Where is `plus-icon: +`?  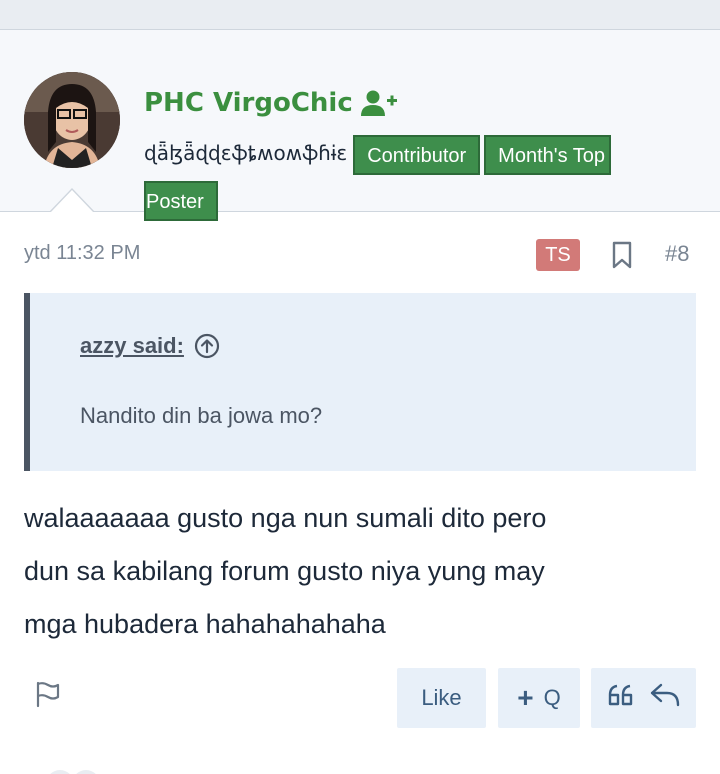
plus-icon: + is located at coordinates (525, 697).